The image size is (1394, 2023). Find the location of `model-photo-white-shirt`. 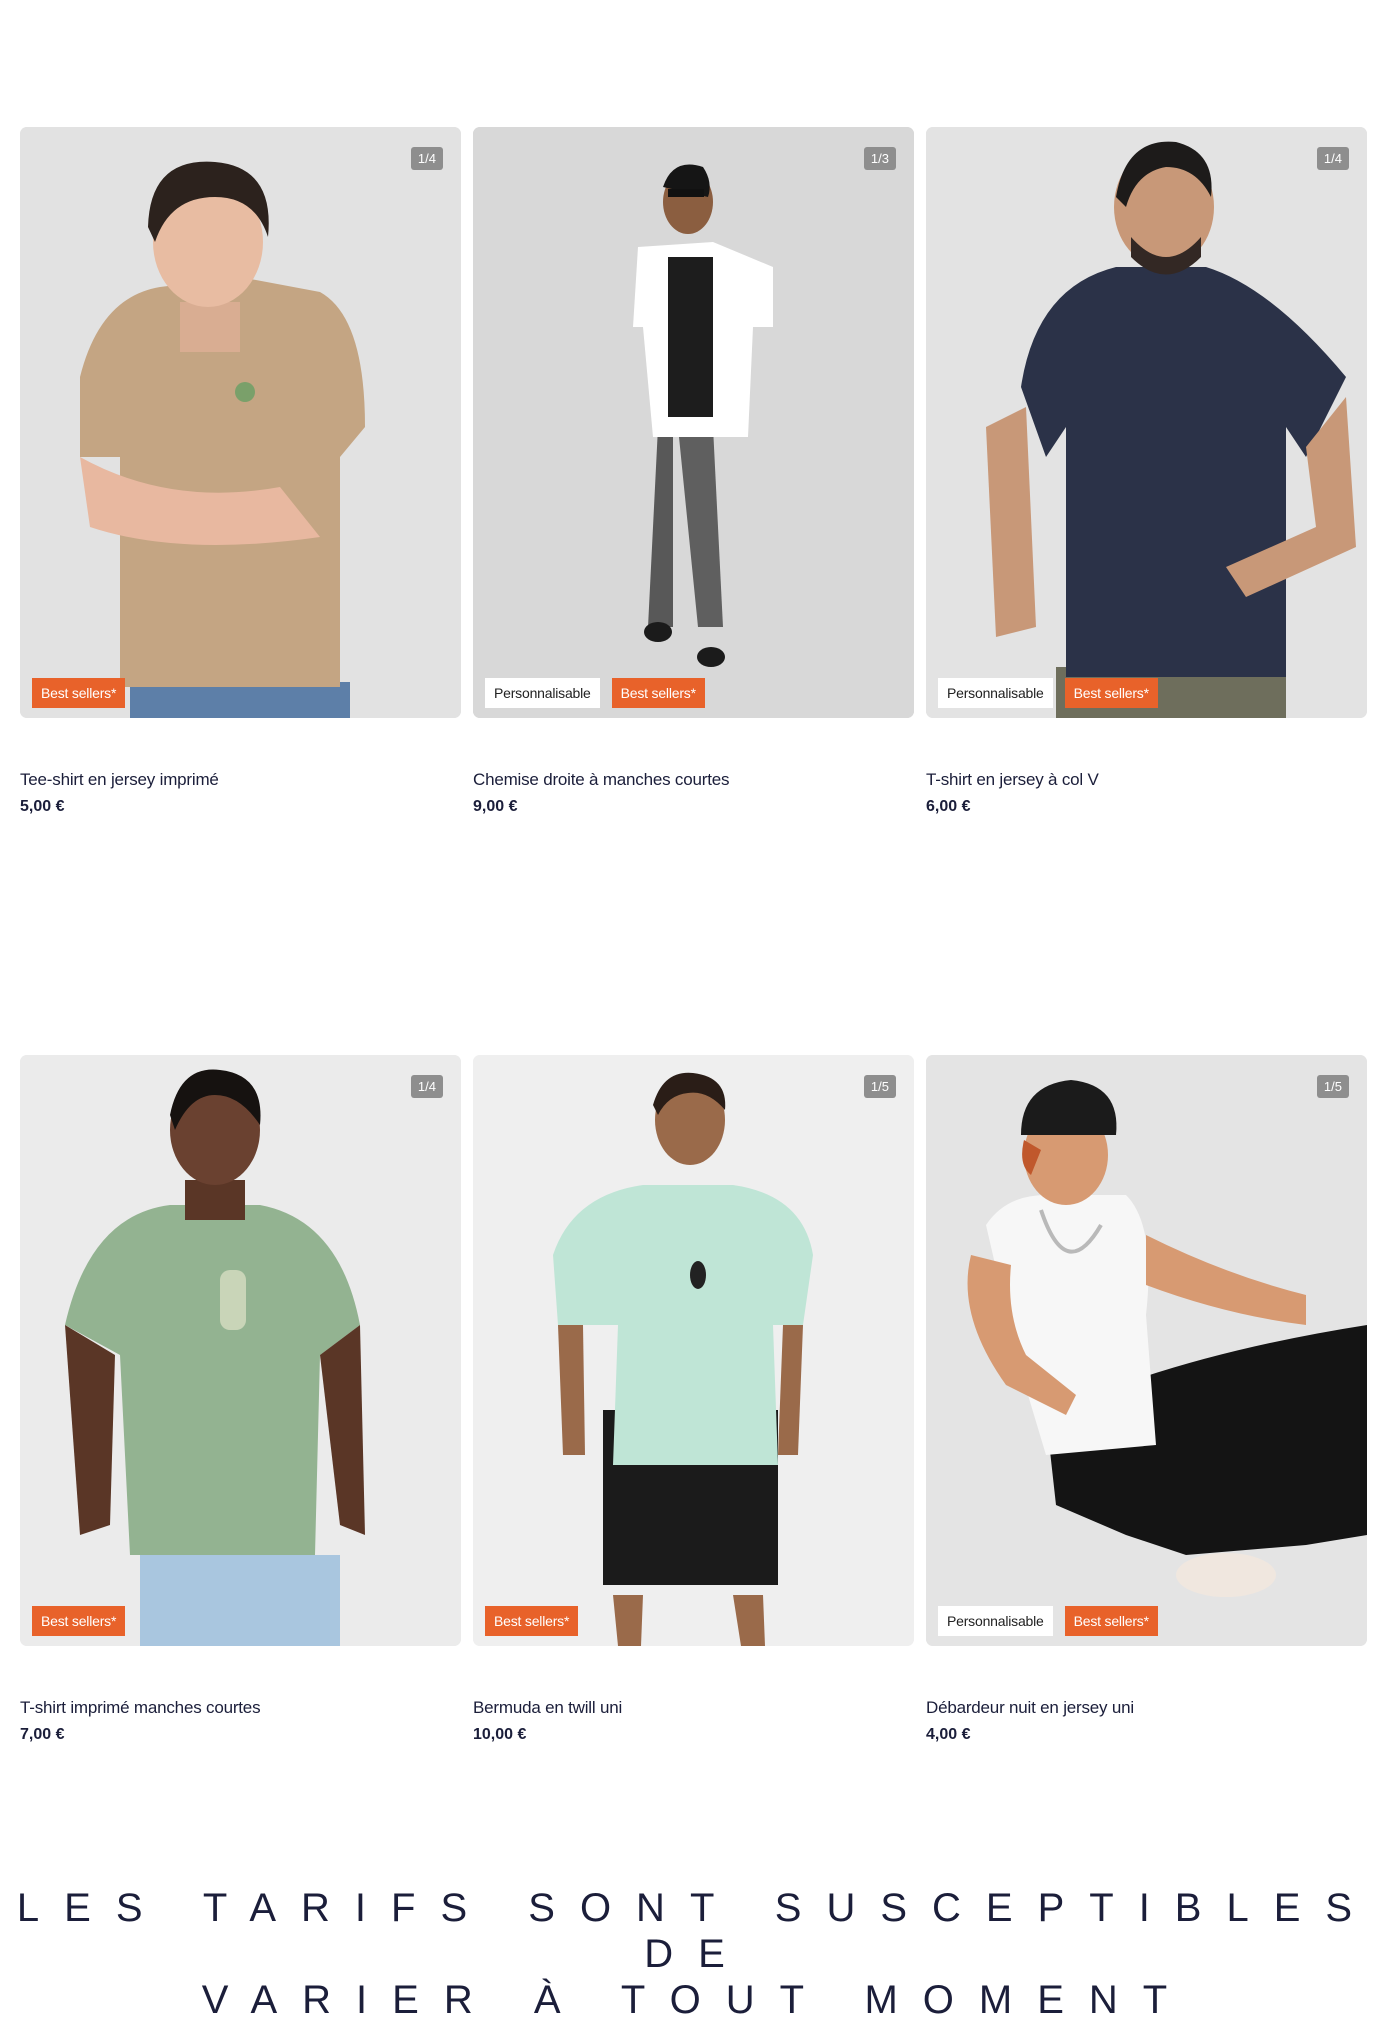

model-photo-white-shirt is located at coordinates (693, 422).